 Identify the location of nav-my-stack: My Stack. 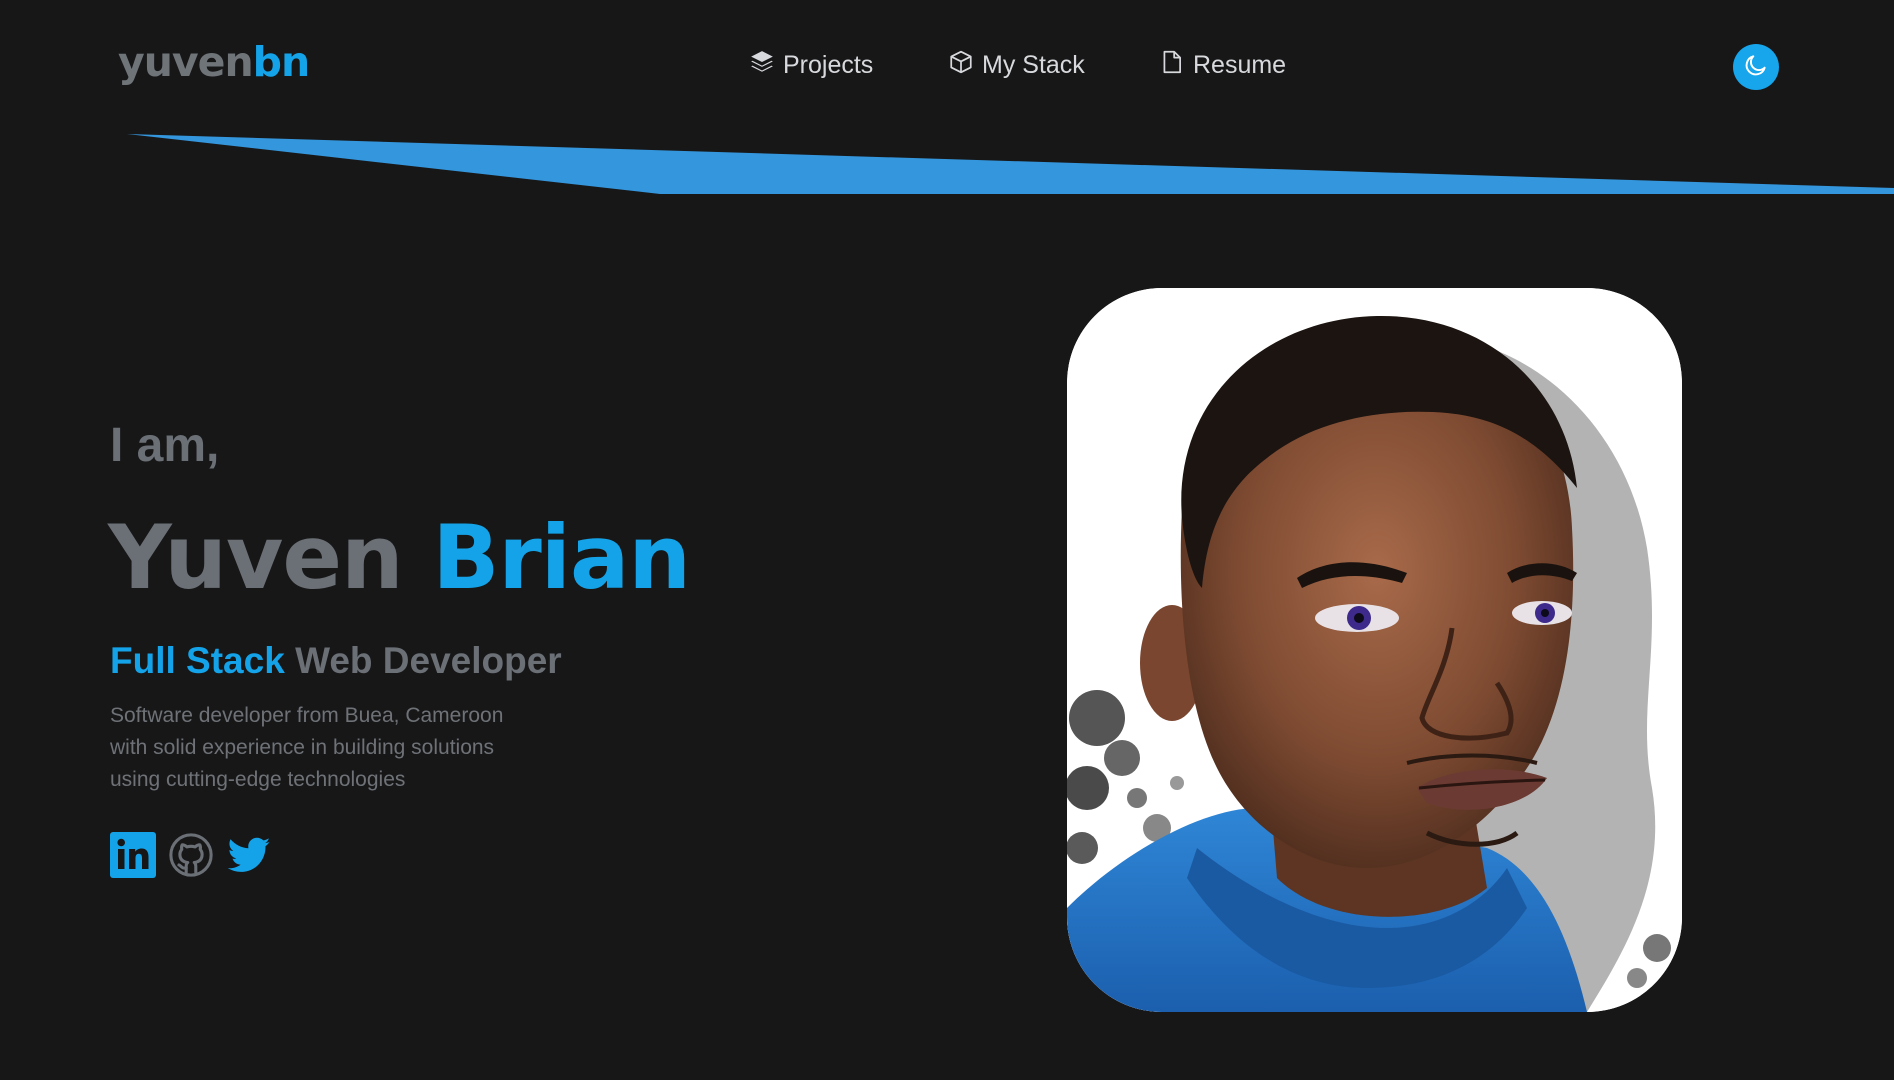
(1016, 65).